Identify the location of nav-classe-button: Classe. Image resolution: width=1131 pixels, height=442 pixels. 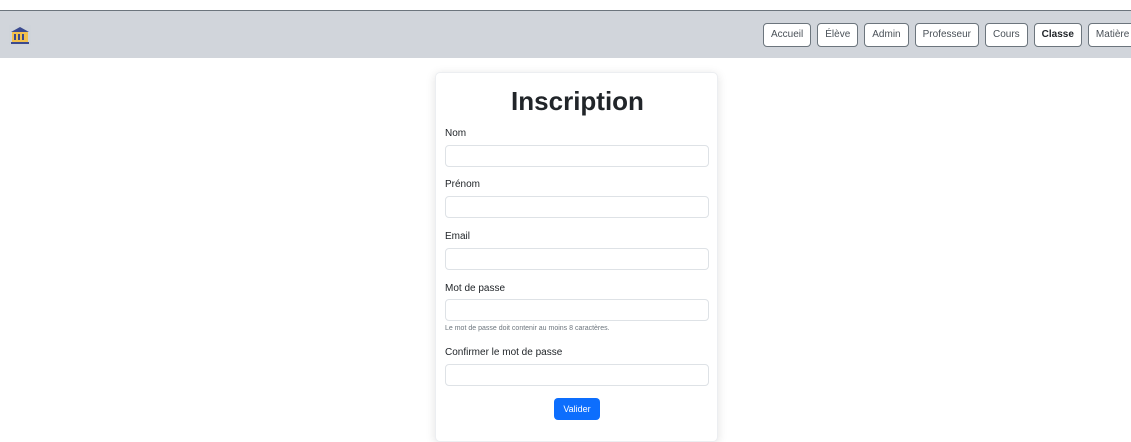
(1057, 35).